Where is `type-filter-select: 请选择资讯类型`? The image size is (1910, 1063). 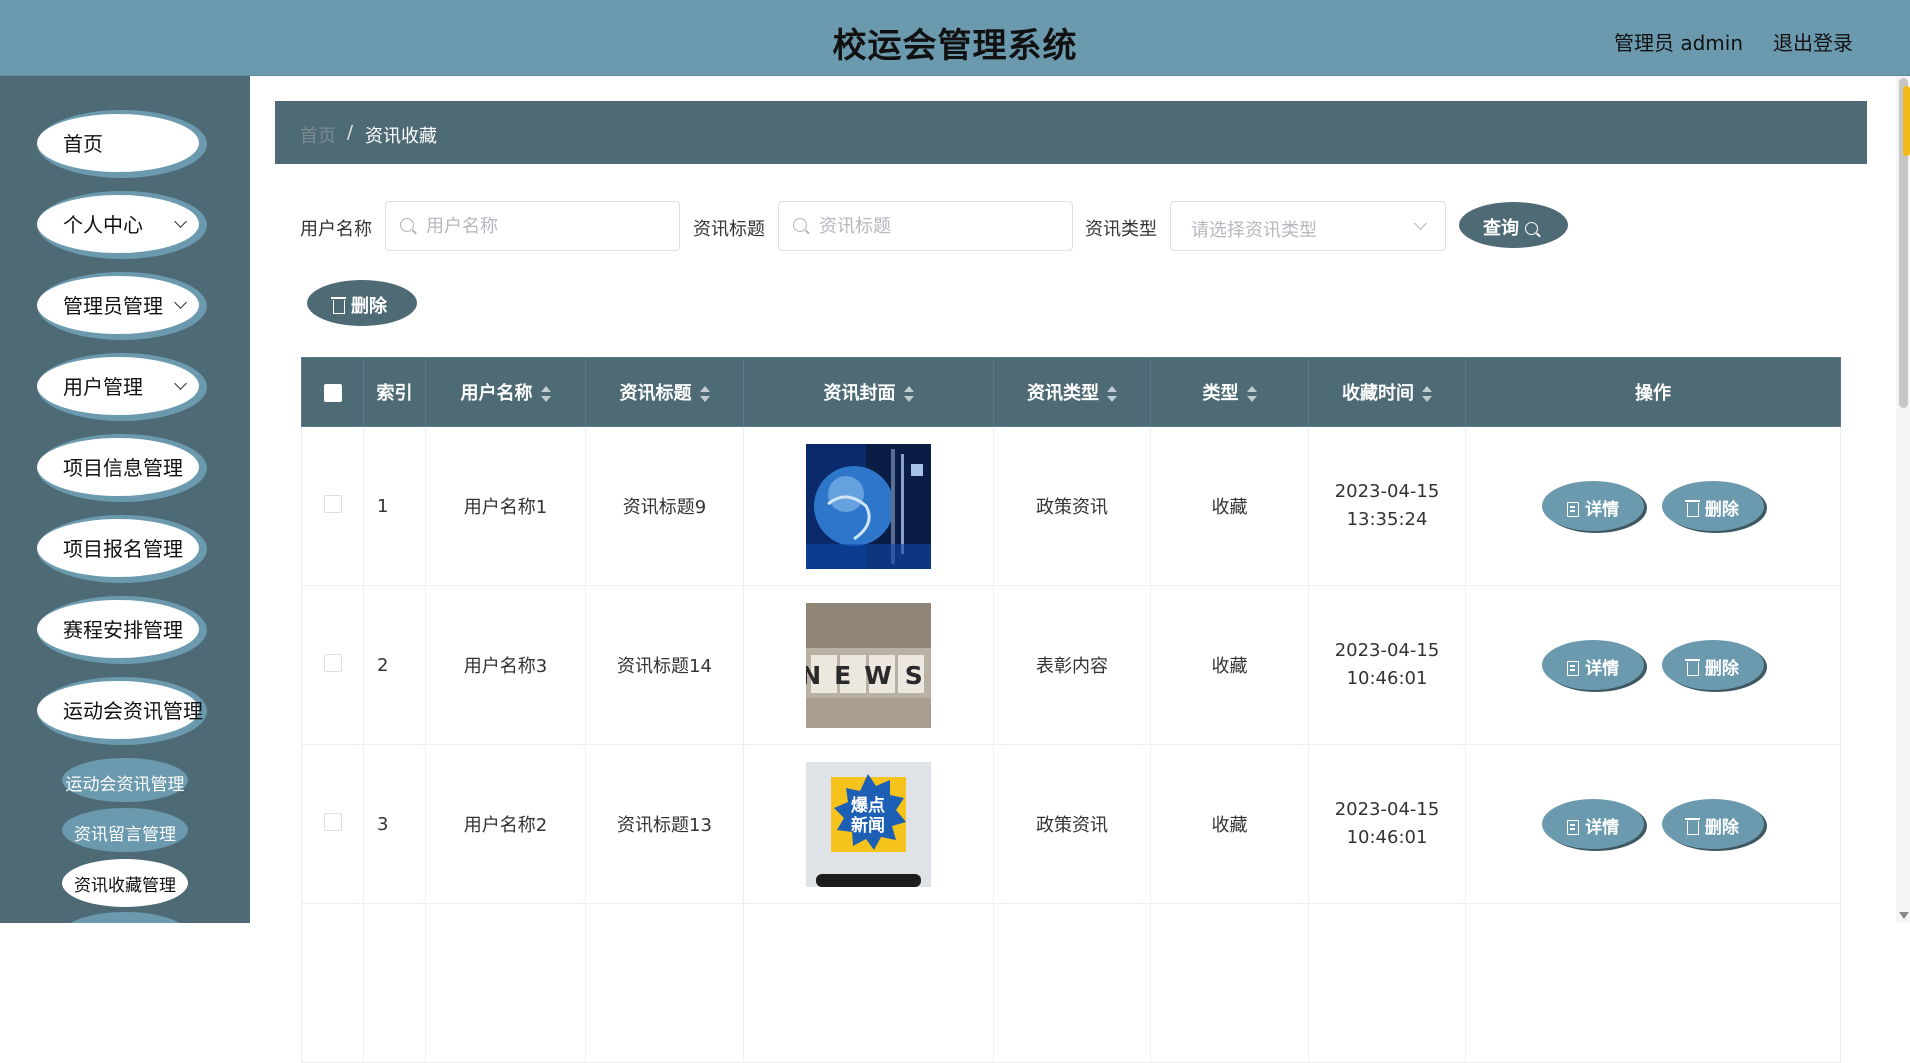 type-filter-select: 请选择资讯类型 is located at coordinates (1308, 226).